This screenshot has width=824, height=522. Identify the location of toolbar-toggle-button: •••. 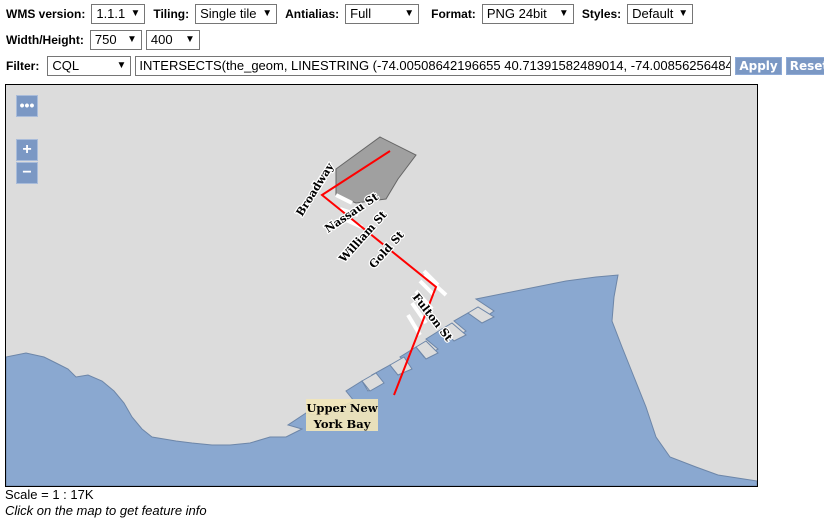
(27, 106).